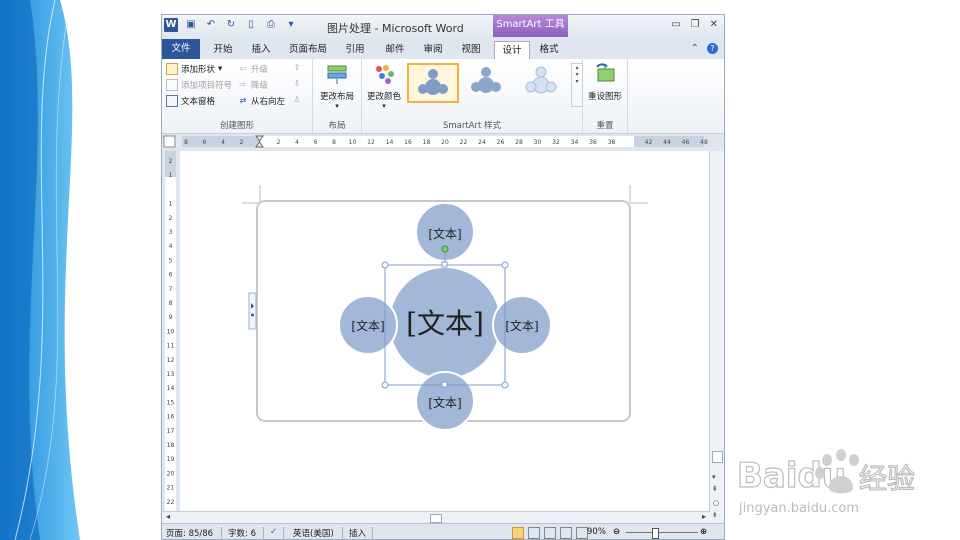  What do you see at coordinates (171, 289) in the screenshot?
I see `ruler-number: 7` at bounding box center [171, 289].